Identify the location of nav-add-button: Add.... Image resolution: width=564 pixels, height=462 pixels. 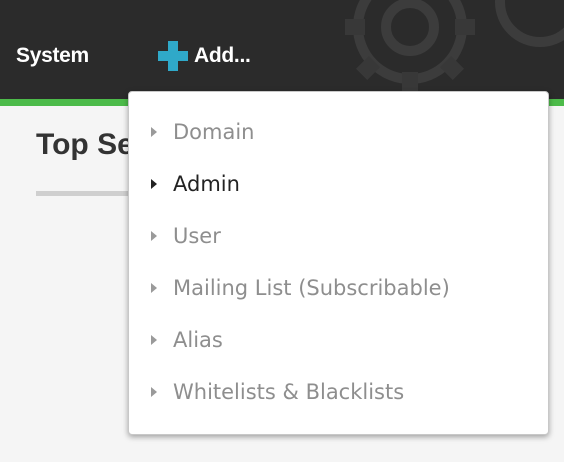
(203, 56).